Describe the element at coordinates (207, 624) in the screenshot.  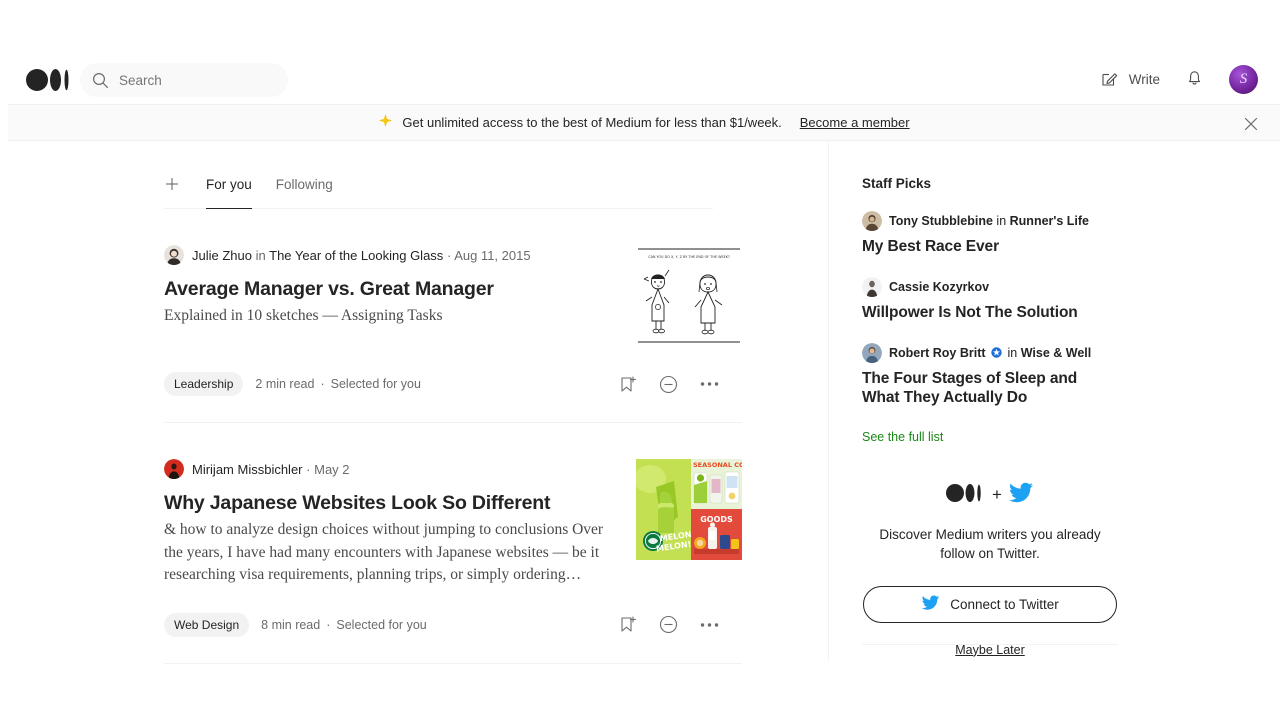
I see `article-tag: Web Design` at that location.